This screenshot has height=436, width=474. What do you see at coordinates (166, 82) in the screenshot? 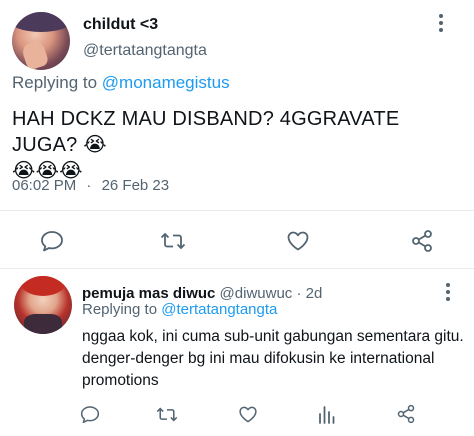
I see `replying-to-link: @monamegistus` at bounding box center [166, 82].